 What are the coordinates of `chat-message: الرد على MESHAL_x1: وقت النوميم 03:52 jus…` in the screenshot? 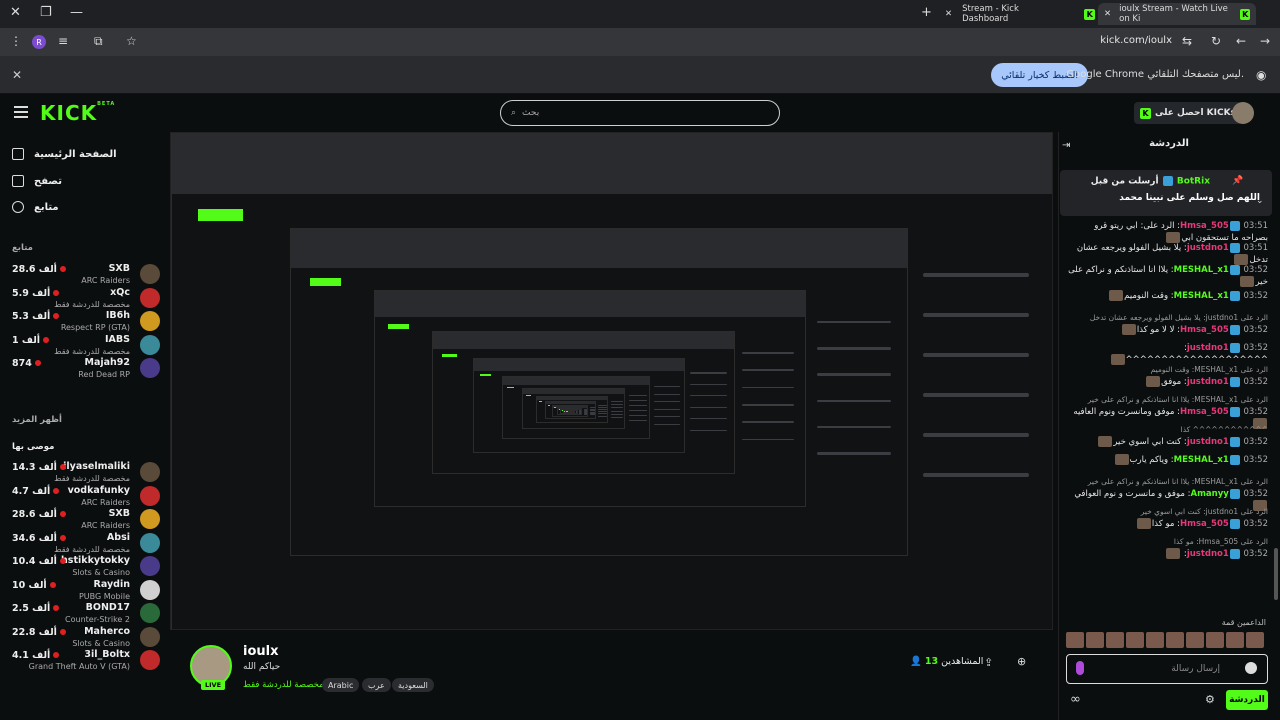 It's located at (1168, 376).